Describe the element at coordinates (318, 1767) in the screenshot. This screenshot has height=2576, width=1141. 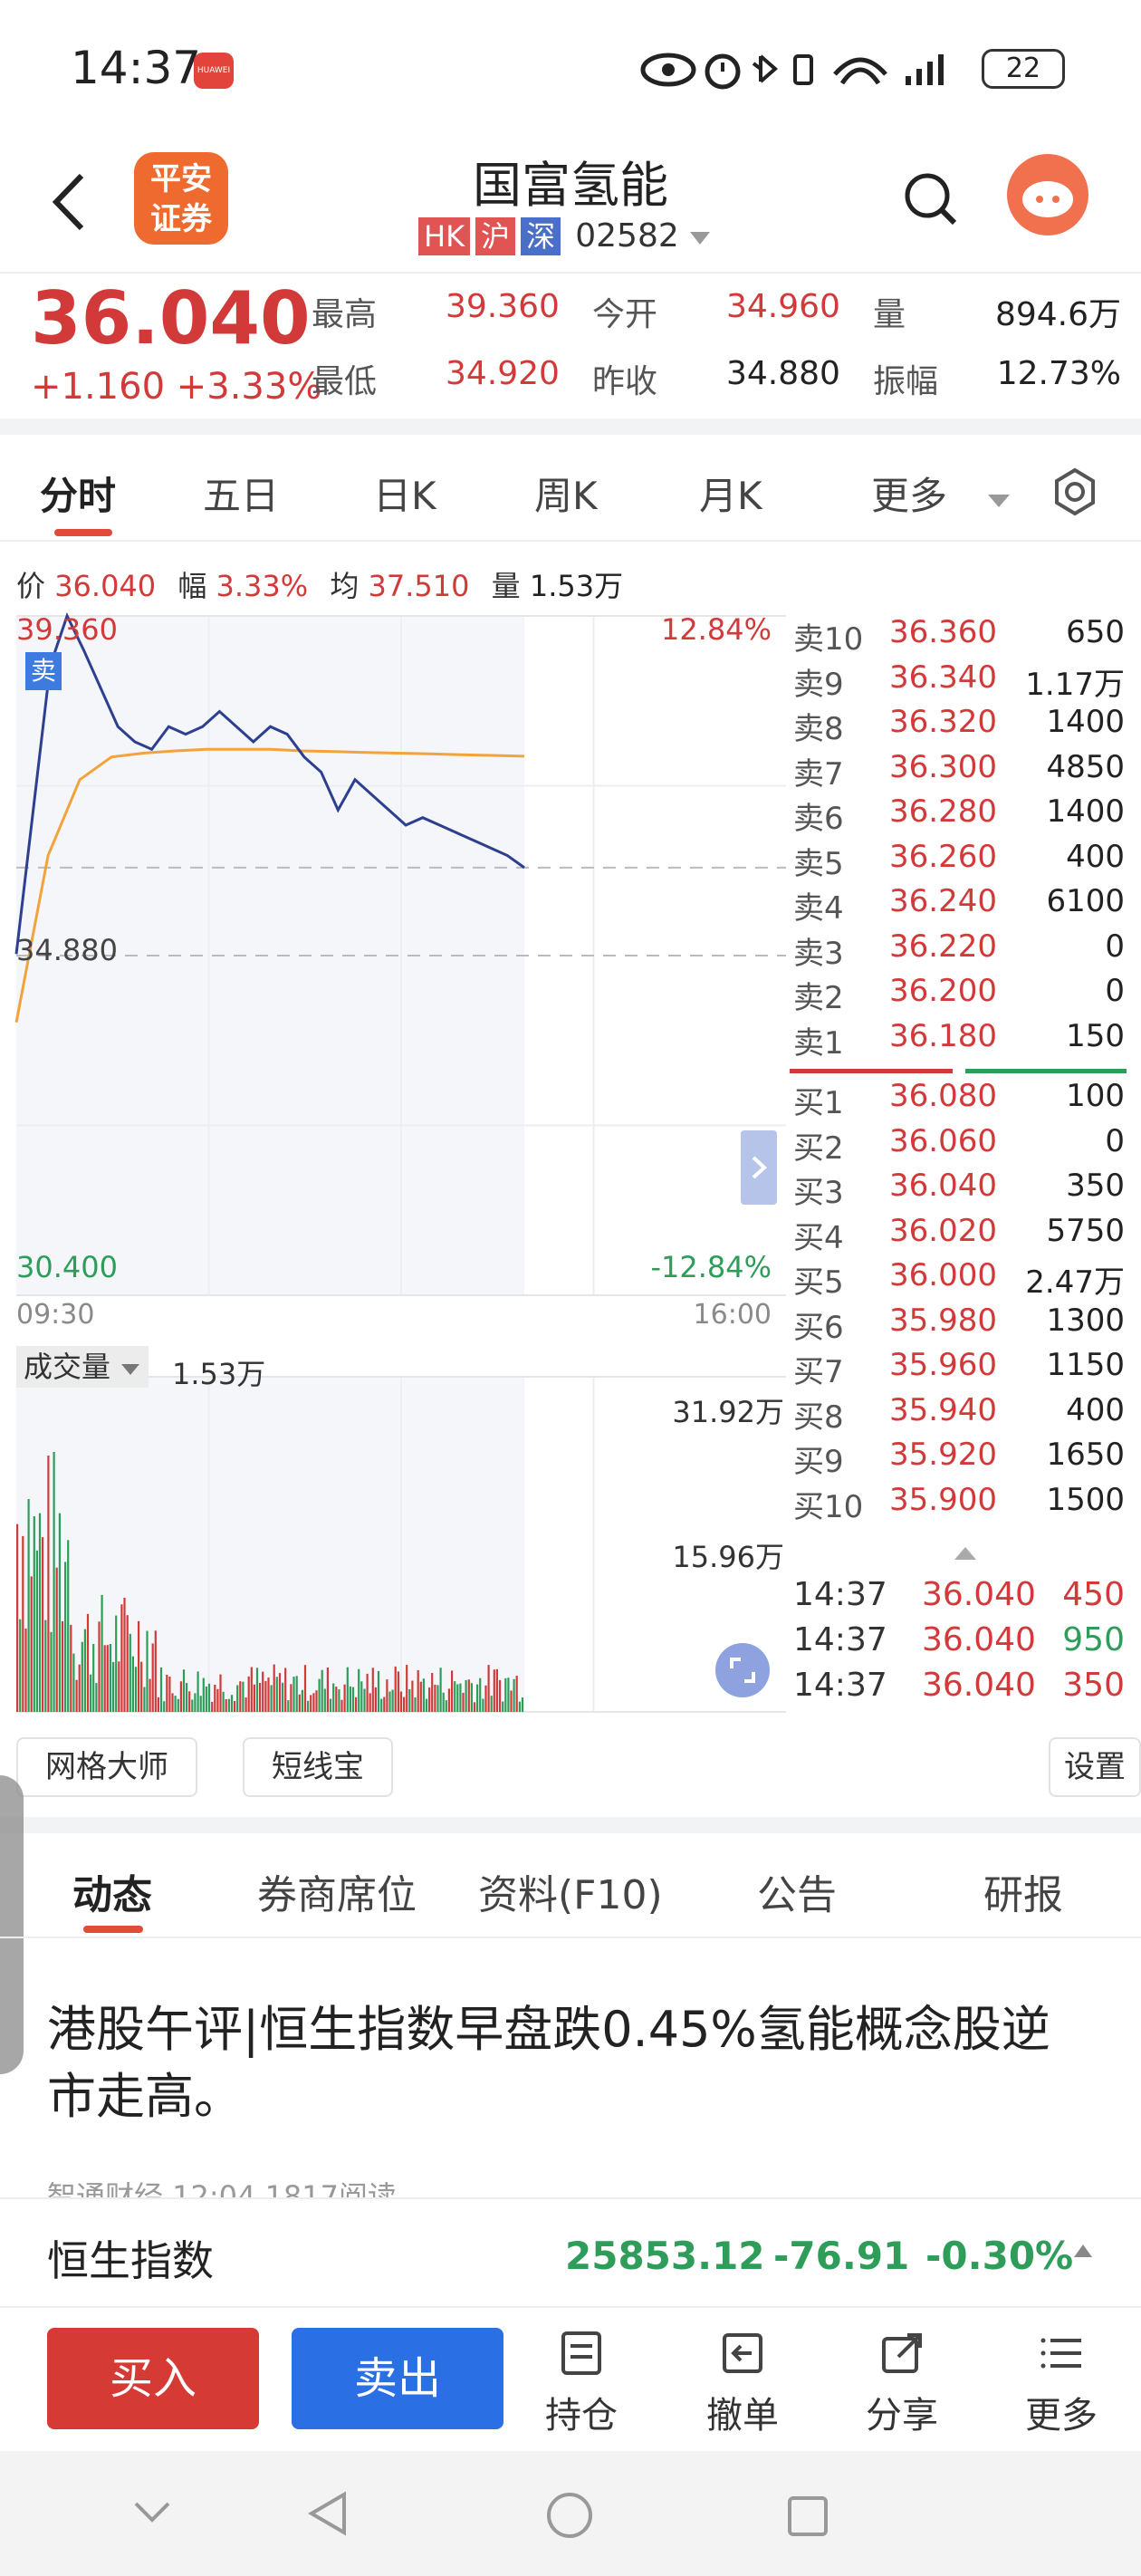
I see `short-line-button: 短线宝` at that location.